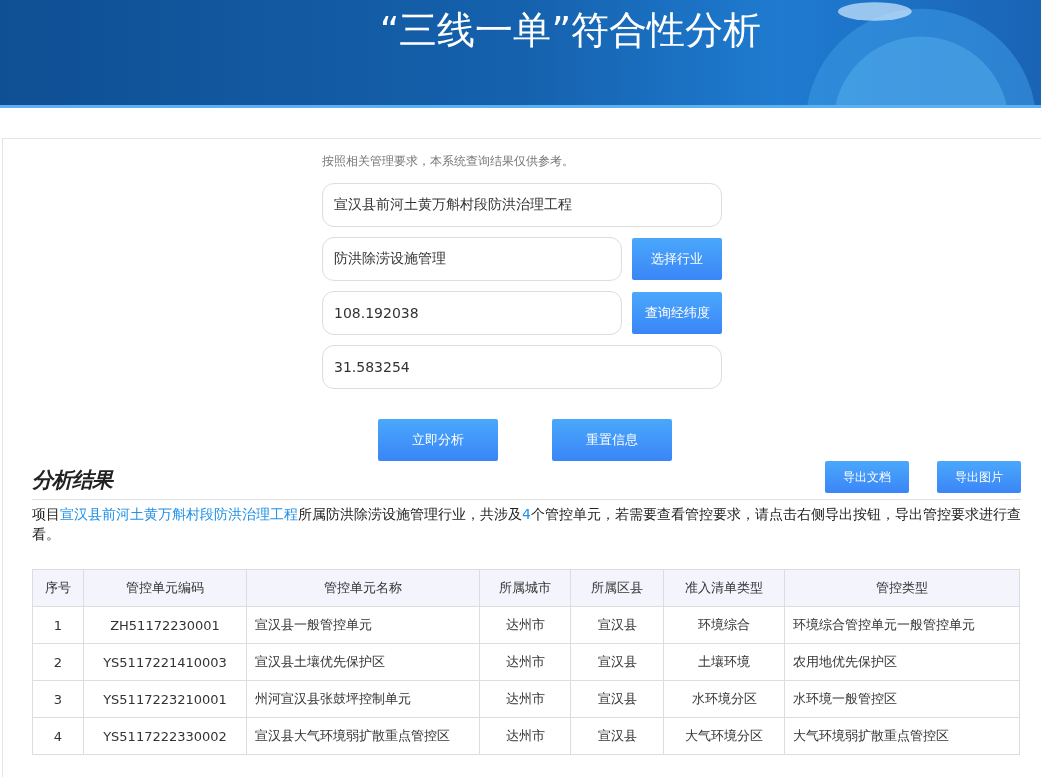  Describe the element at coordinates (902, 588) in the screenshot. I see `column-header: 管控类型` at that location.